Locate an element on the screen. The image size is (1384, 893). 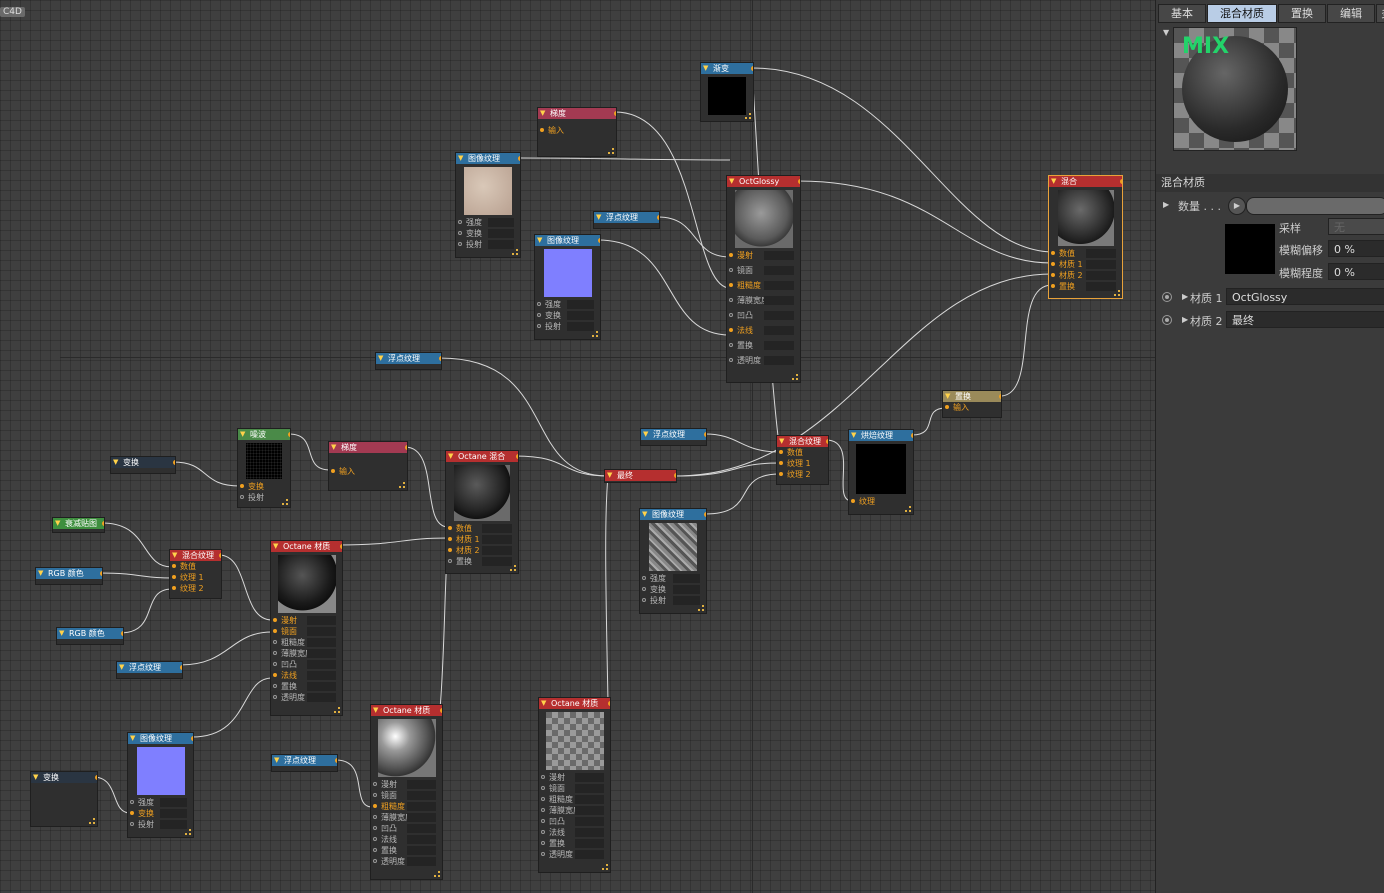
port-projection: 投射 is located at coordinates (564, 326).